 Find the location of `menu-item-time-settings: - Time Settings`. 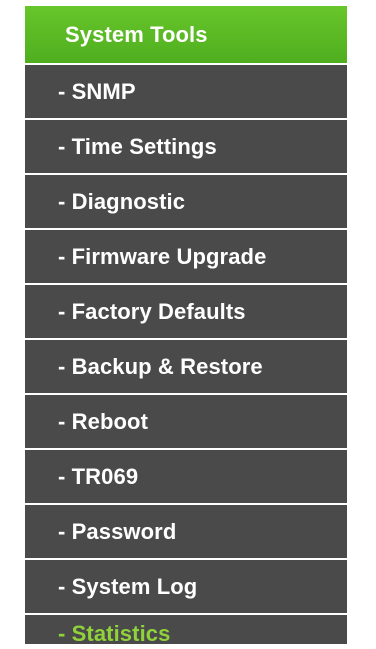

menu-item-time-settings: - Time Settings is located at coordinates (186, 146).